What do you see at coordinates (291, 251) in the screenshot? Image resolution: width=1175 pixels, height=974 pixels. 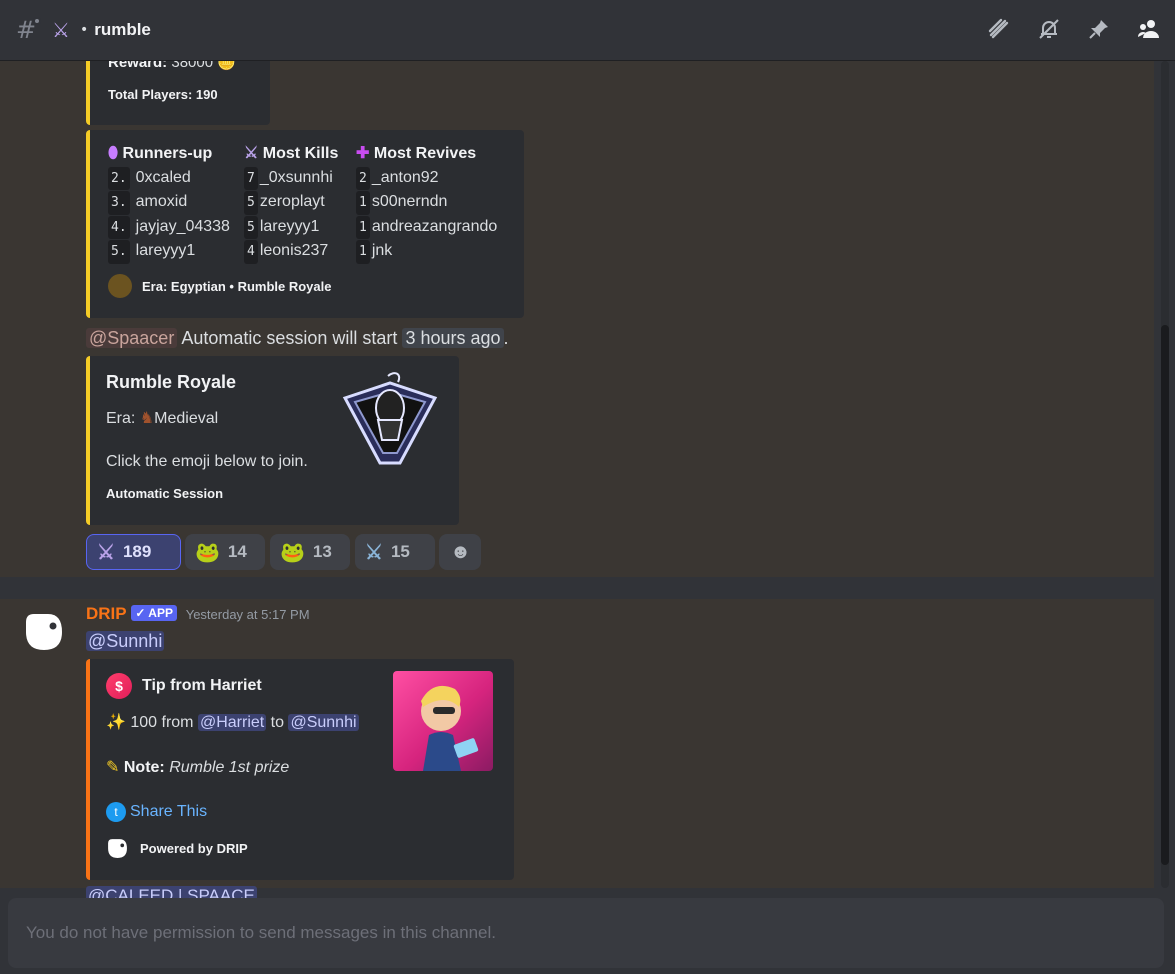 I see `list-item: 4 leonis237` at bounding box center [291, 251].